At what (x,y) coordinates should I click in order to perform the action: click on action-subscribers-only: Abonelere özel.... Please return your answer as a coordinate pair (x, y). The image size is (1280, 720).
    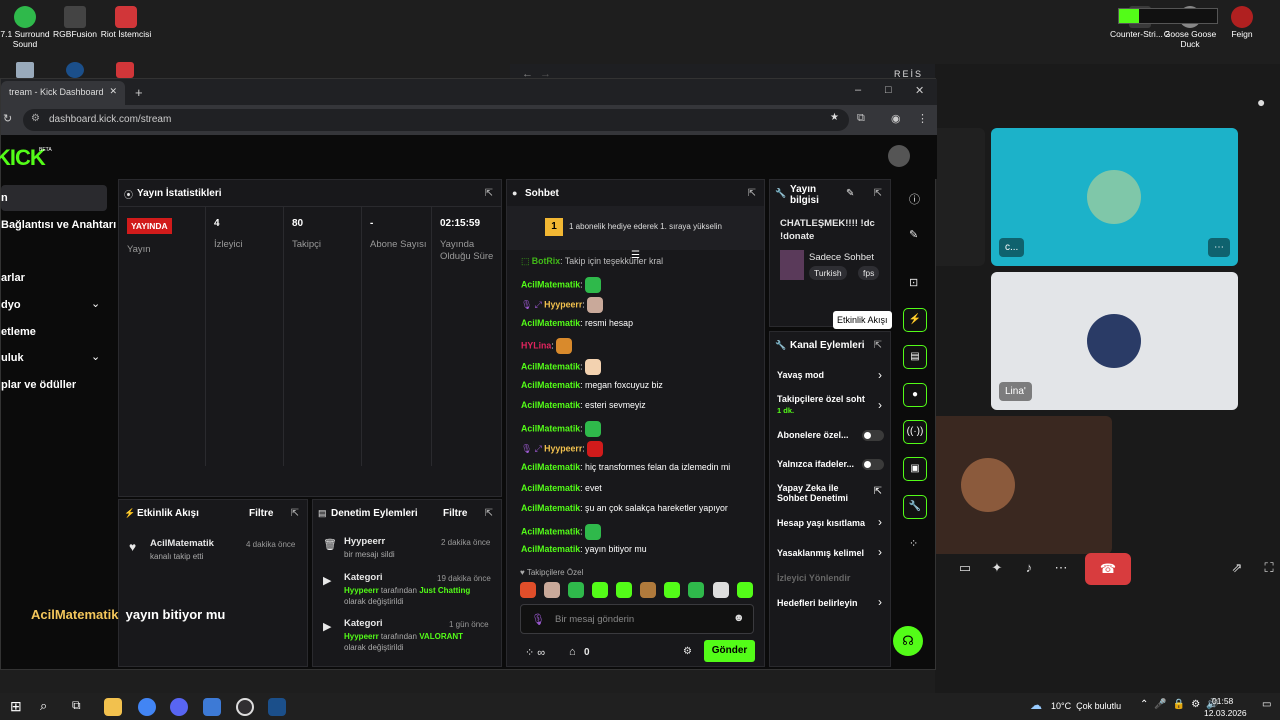
    Looking at the image, I should click on (813, 435).